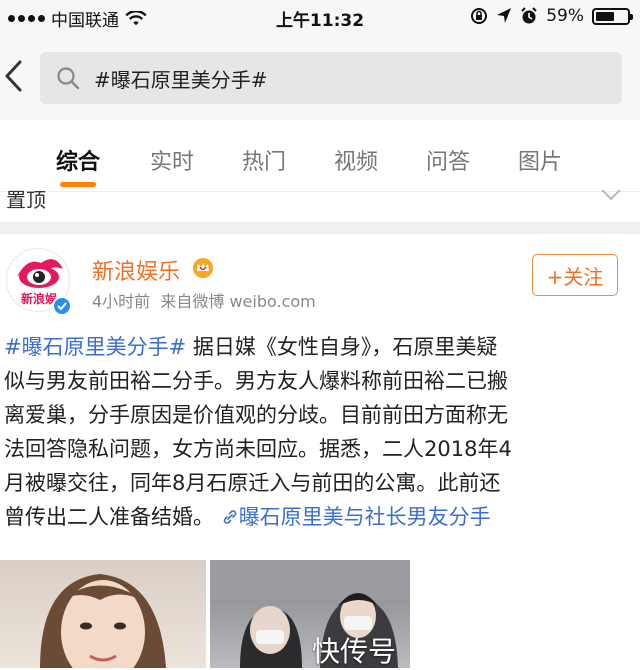  What do you see at coordinates (611, 195) in the screenshot?
I see `chevron-down-icon` at bounding box center [611, 195].